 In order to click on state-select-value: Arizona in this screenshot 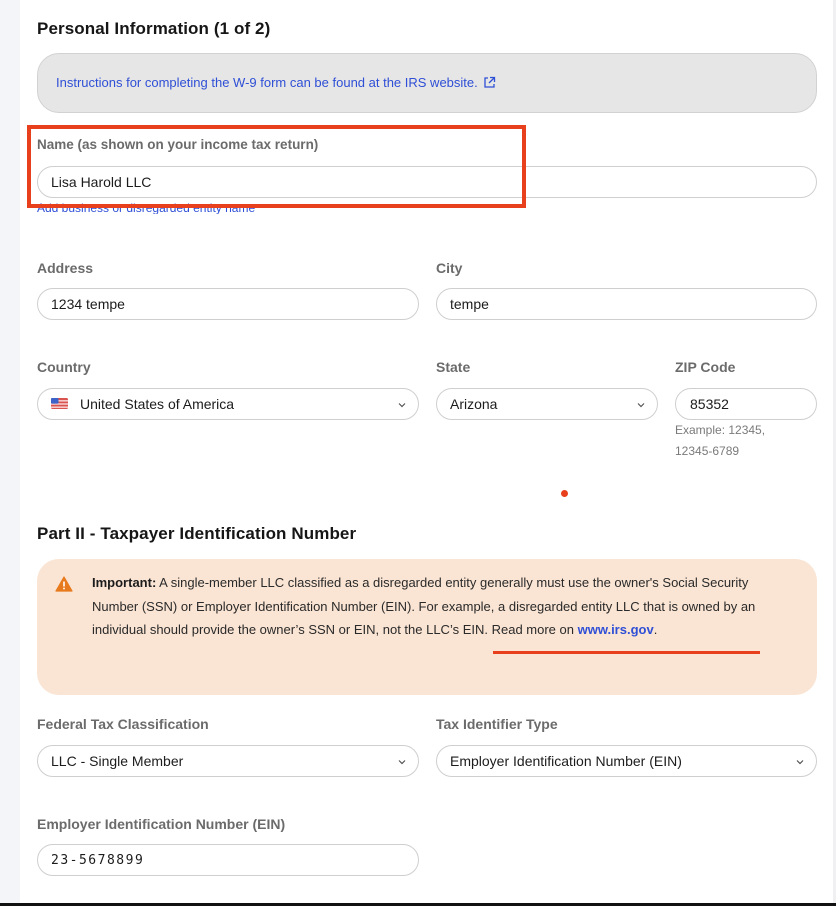, I will do `click(474, 404)`.